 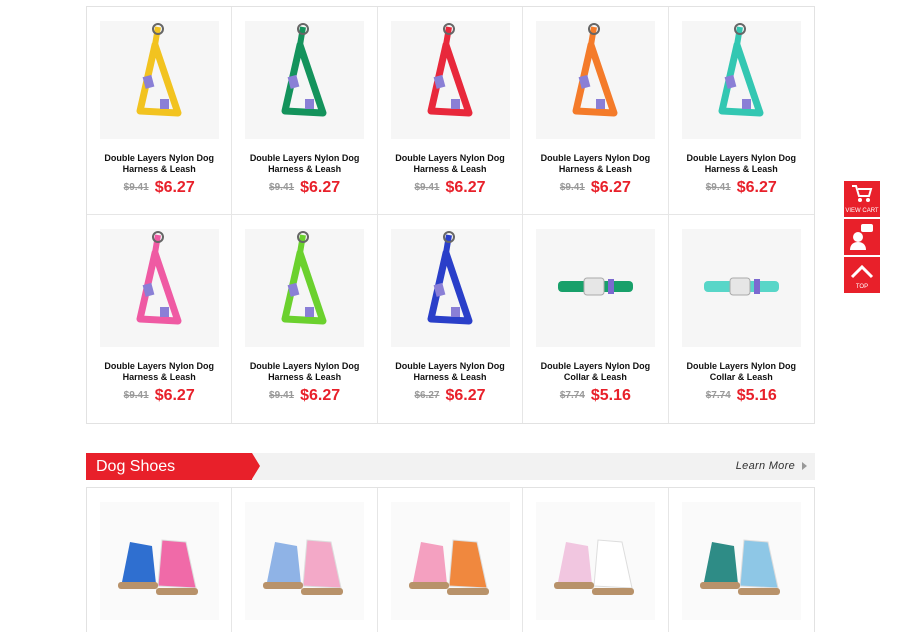 I want to click on back-to-top-button: TOP, so click(x=862, y=275).